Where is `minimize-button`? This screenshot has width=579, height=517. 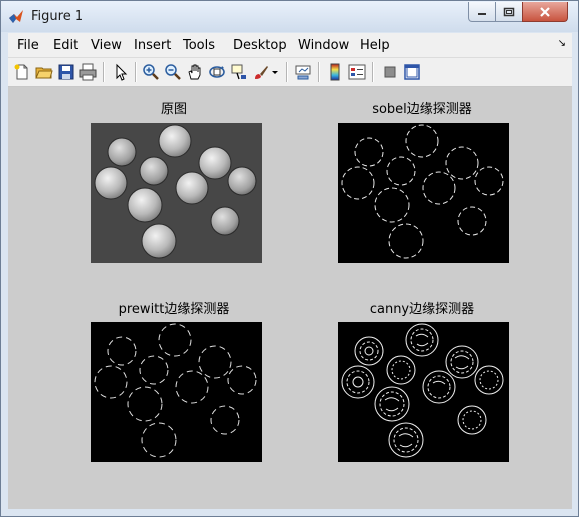
minimize-button is located at coordinates (482, 12).